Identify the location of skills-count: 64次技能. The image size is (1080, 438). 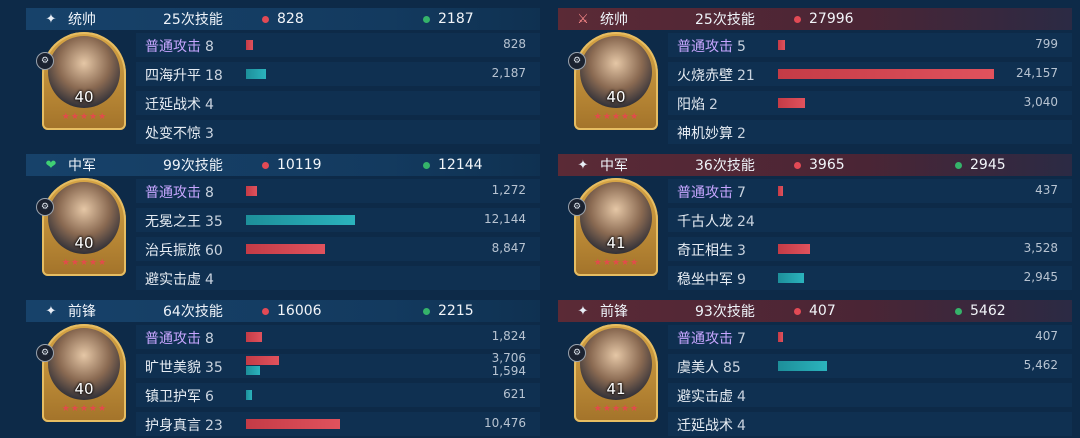
(193, 312).